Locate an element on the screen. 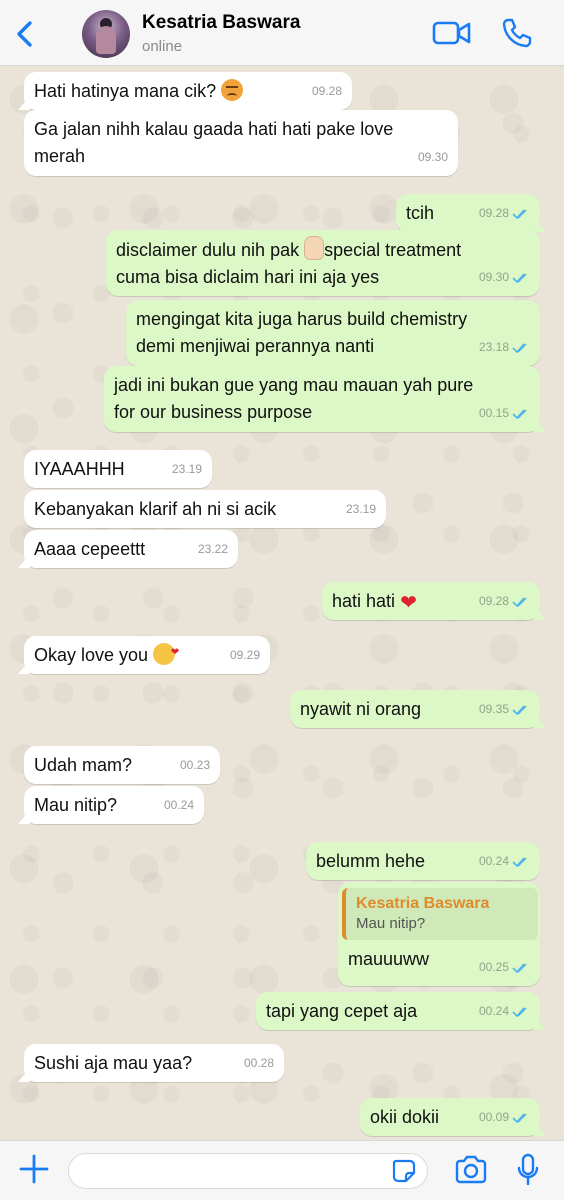 This screenshot has height=1200, width=564. message-time: 23.22 is located at coordinates (212, 549).